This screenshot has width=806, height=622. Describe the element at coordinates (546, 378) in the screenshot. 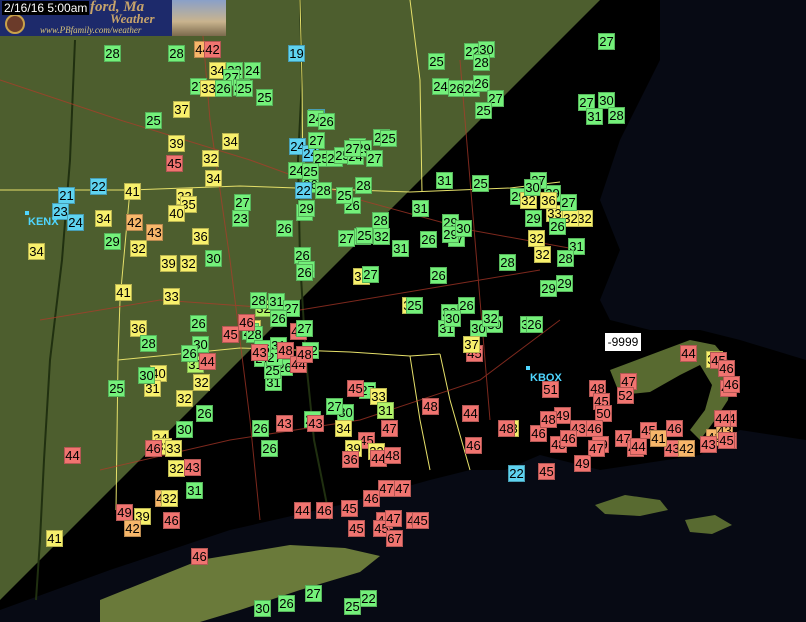

I see `site-label-kbox: KBOX` at that location.